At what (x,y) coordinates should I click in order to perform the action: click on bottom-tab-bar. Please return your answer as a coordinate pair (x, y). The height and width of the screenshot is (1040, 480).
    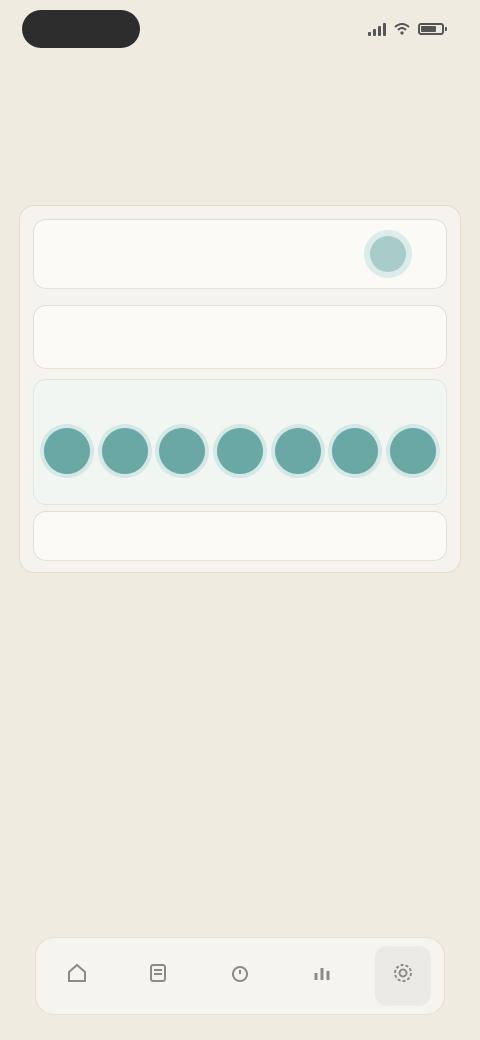
    Looking at the image, I should click on (240, 976).